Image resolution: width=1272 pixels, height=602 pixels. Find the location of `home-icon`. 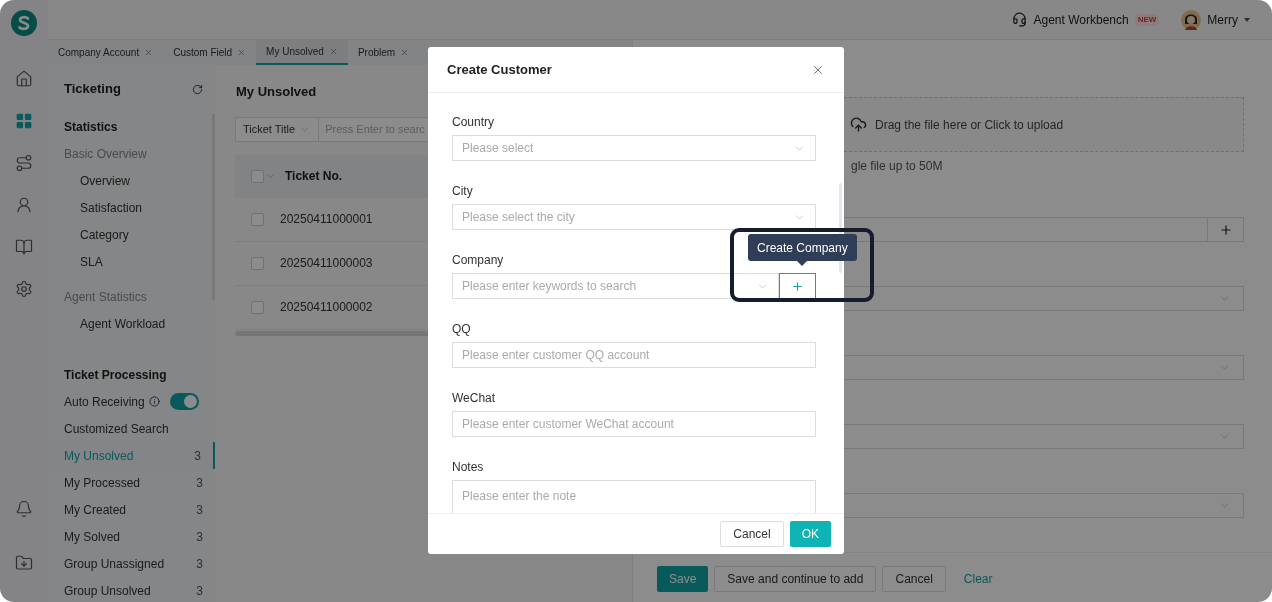

home-icon is located at coordinates (24, 79).